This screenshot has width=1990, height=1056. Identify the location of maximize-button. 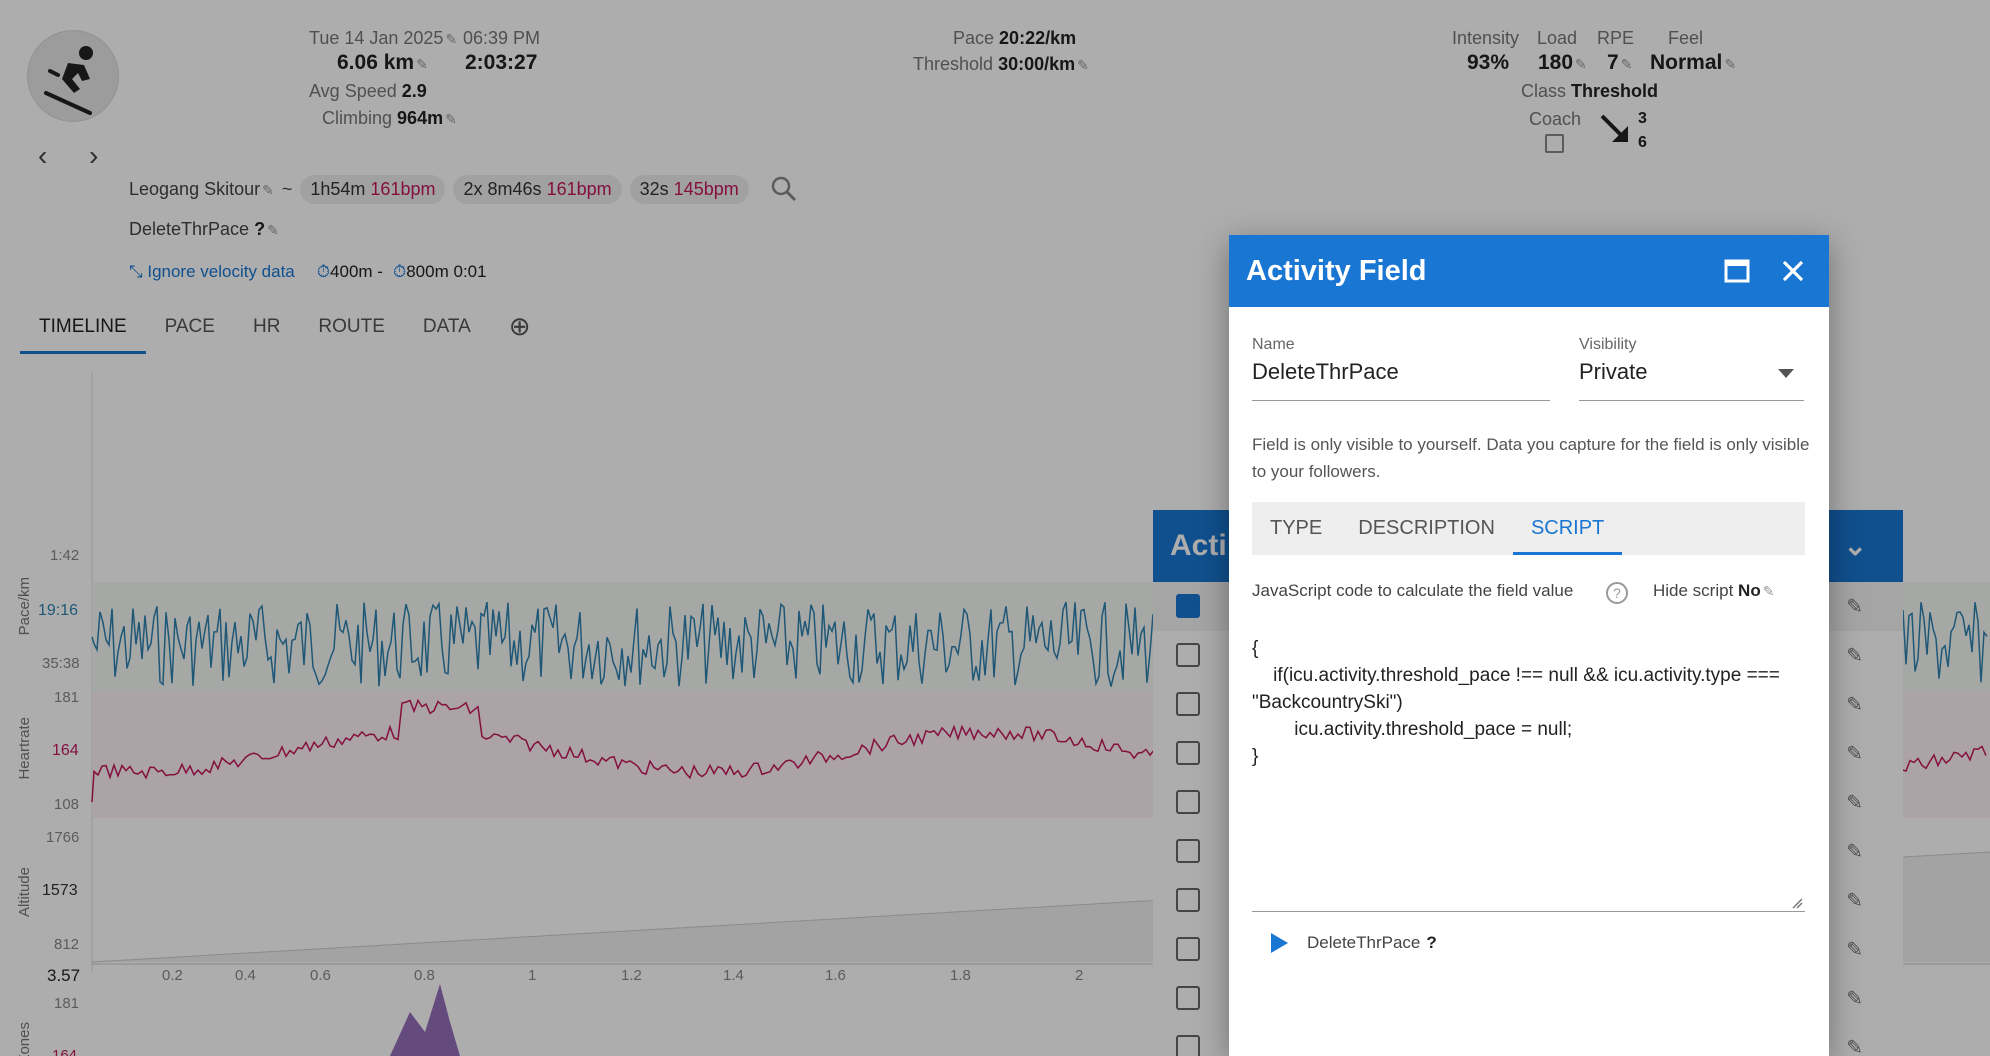
(1737, 271).